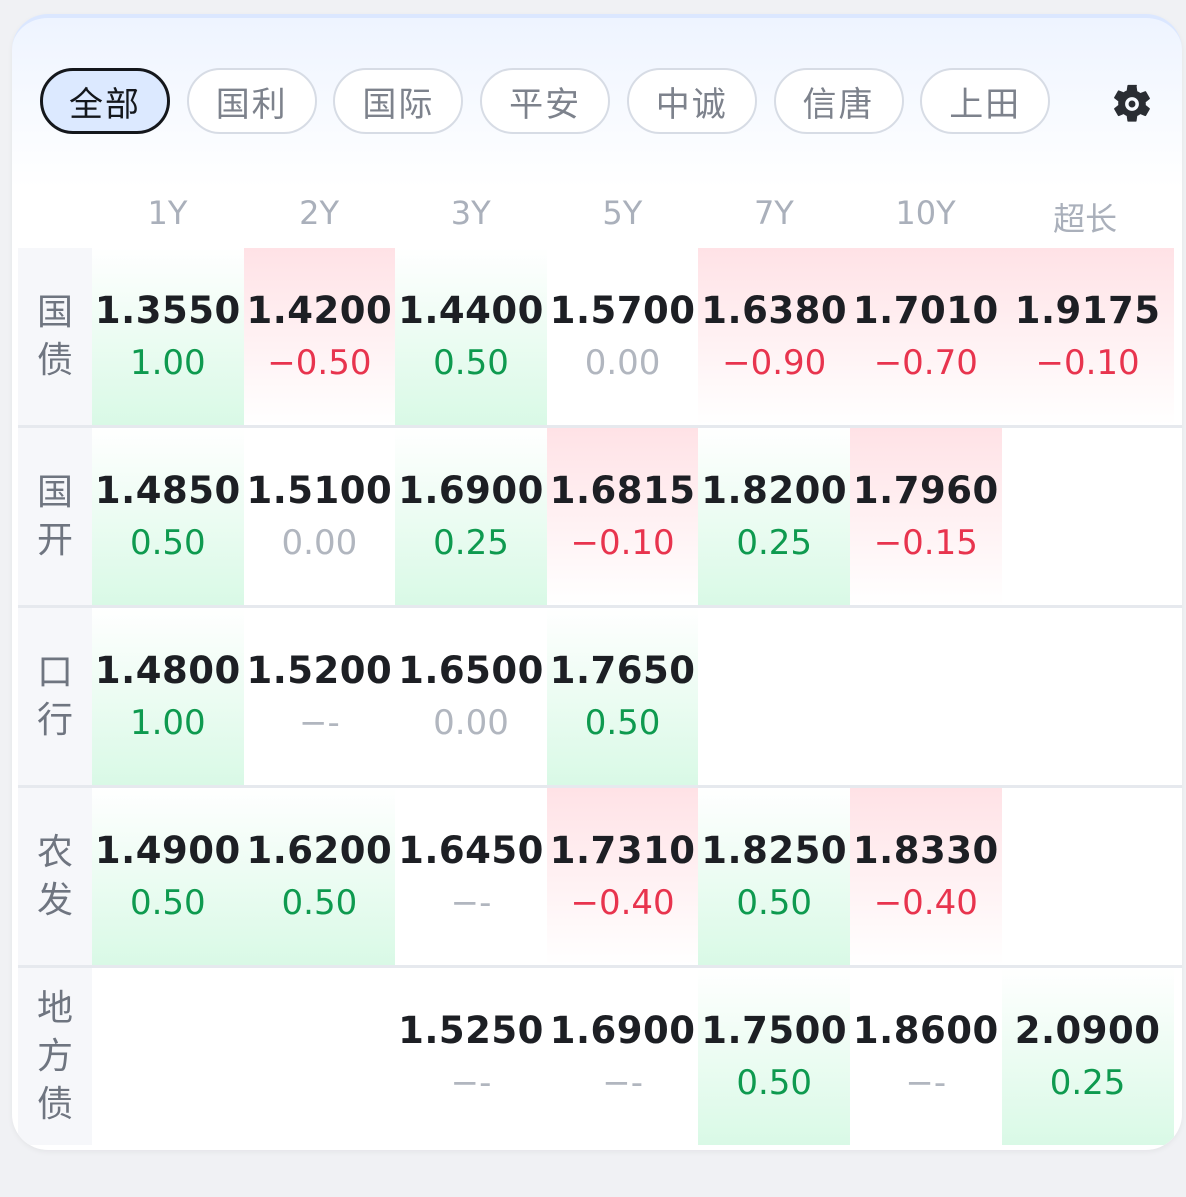 Image resolution: width=1186 pixels, height=1197 pixels. I want to click on settings-button, so click(1132, 104).